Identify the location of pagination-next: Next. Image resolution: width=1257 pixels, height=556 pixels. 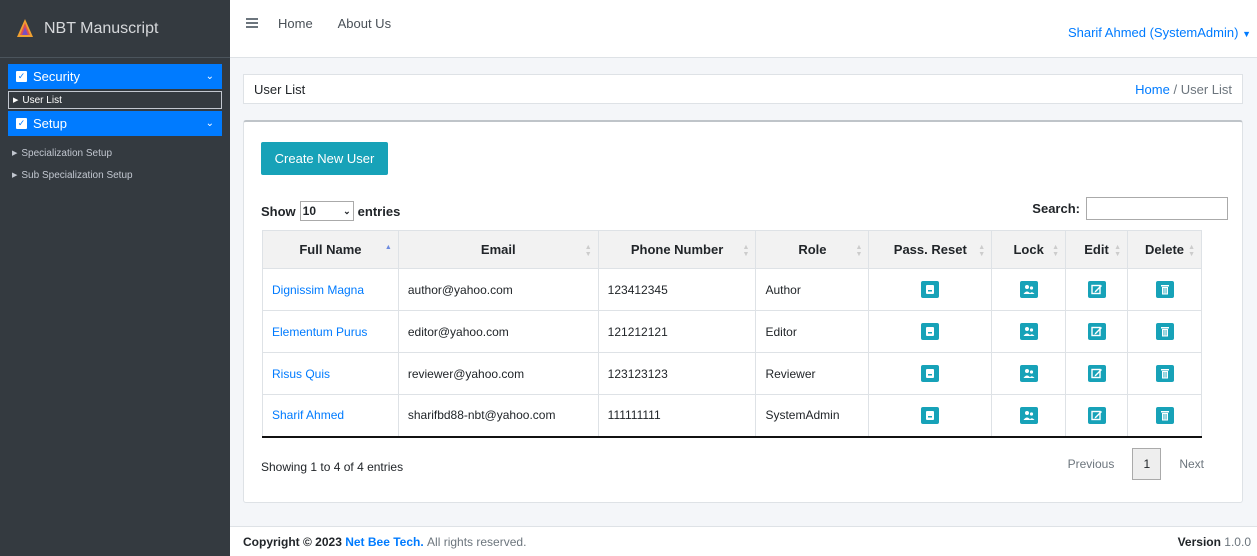
(1191, 464).